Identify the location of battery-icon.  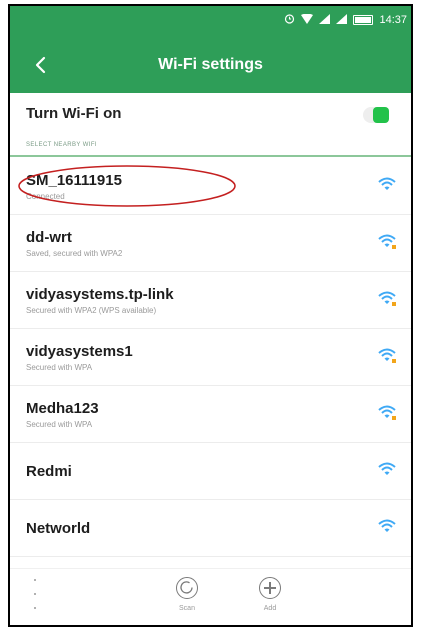
(363, 20).